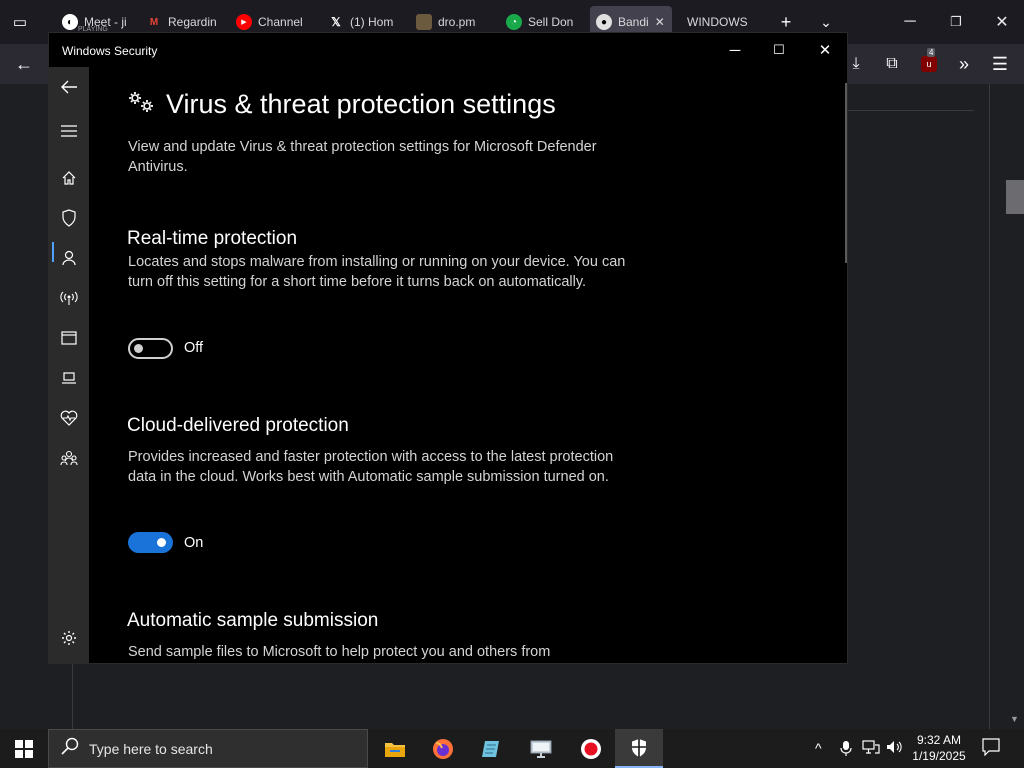  I want to click on tab-label: Channel, so click(280, 22).